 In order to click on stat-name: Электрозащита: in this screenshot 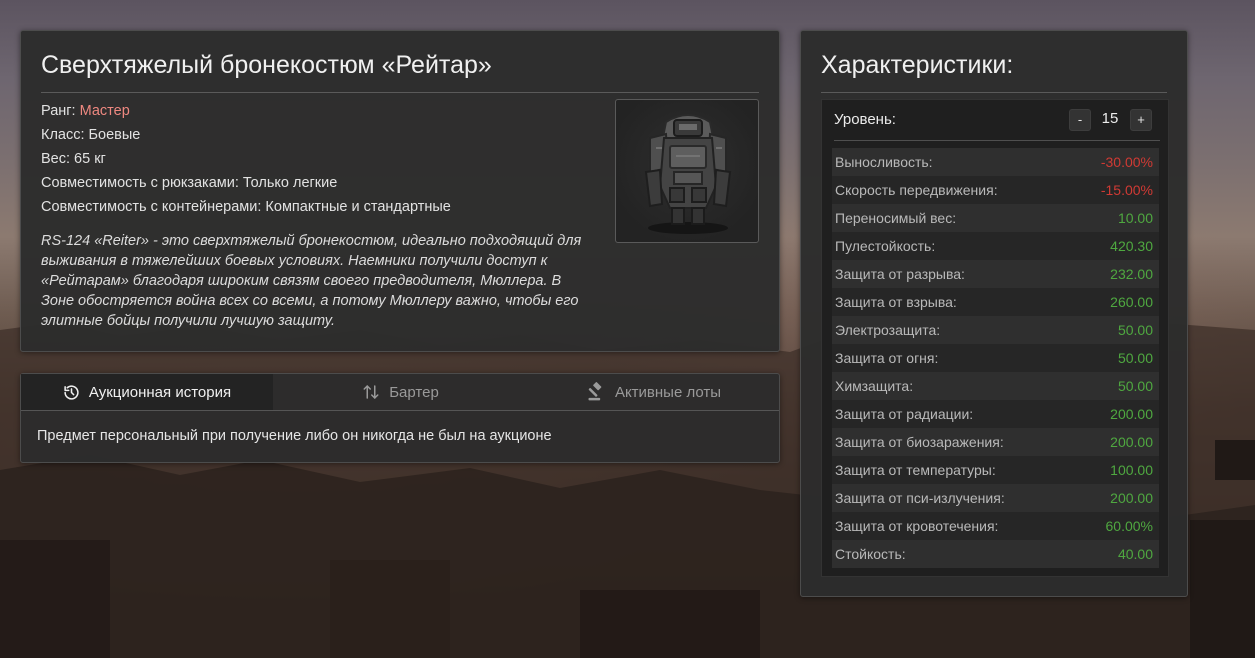, I will do `click(888, 330)`.